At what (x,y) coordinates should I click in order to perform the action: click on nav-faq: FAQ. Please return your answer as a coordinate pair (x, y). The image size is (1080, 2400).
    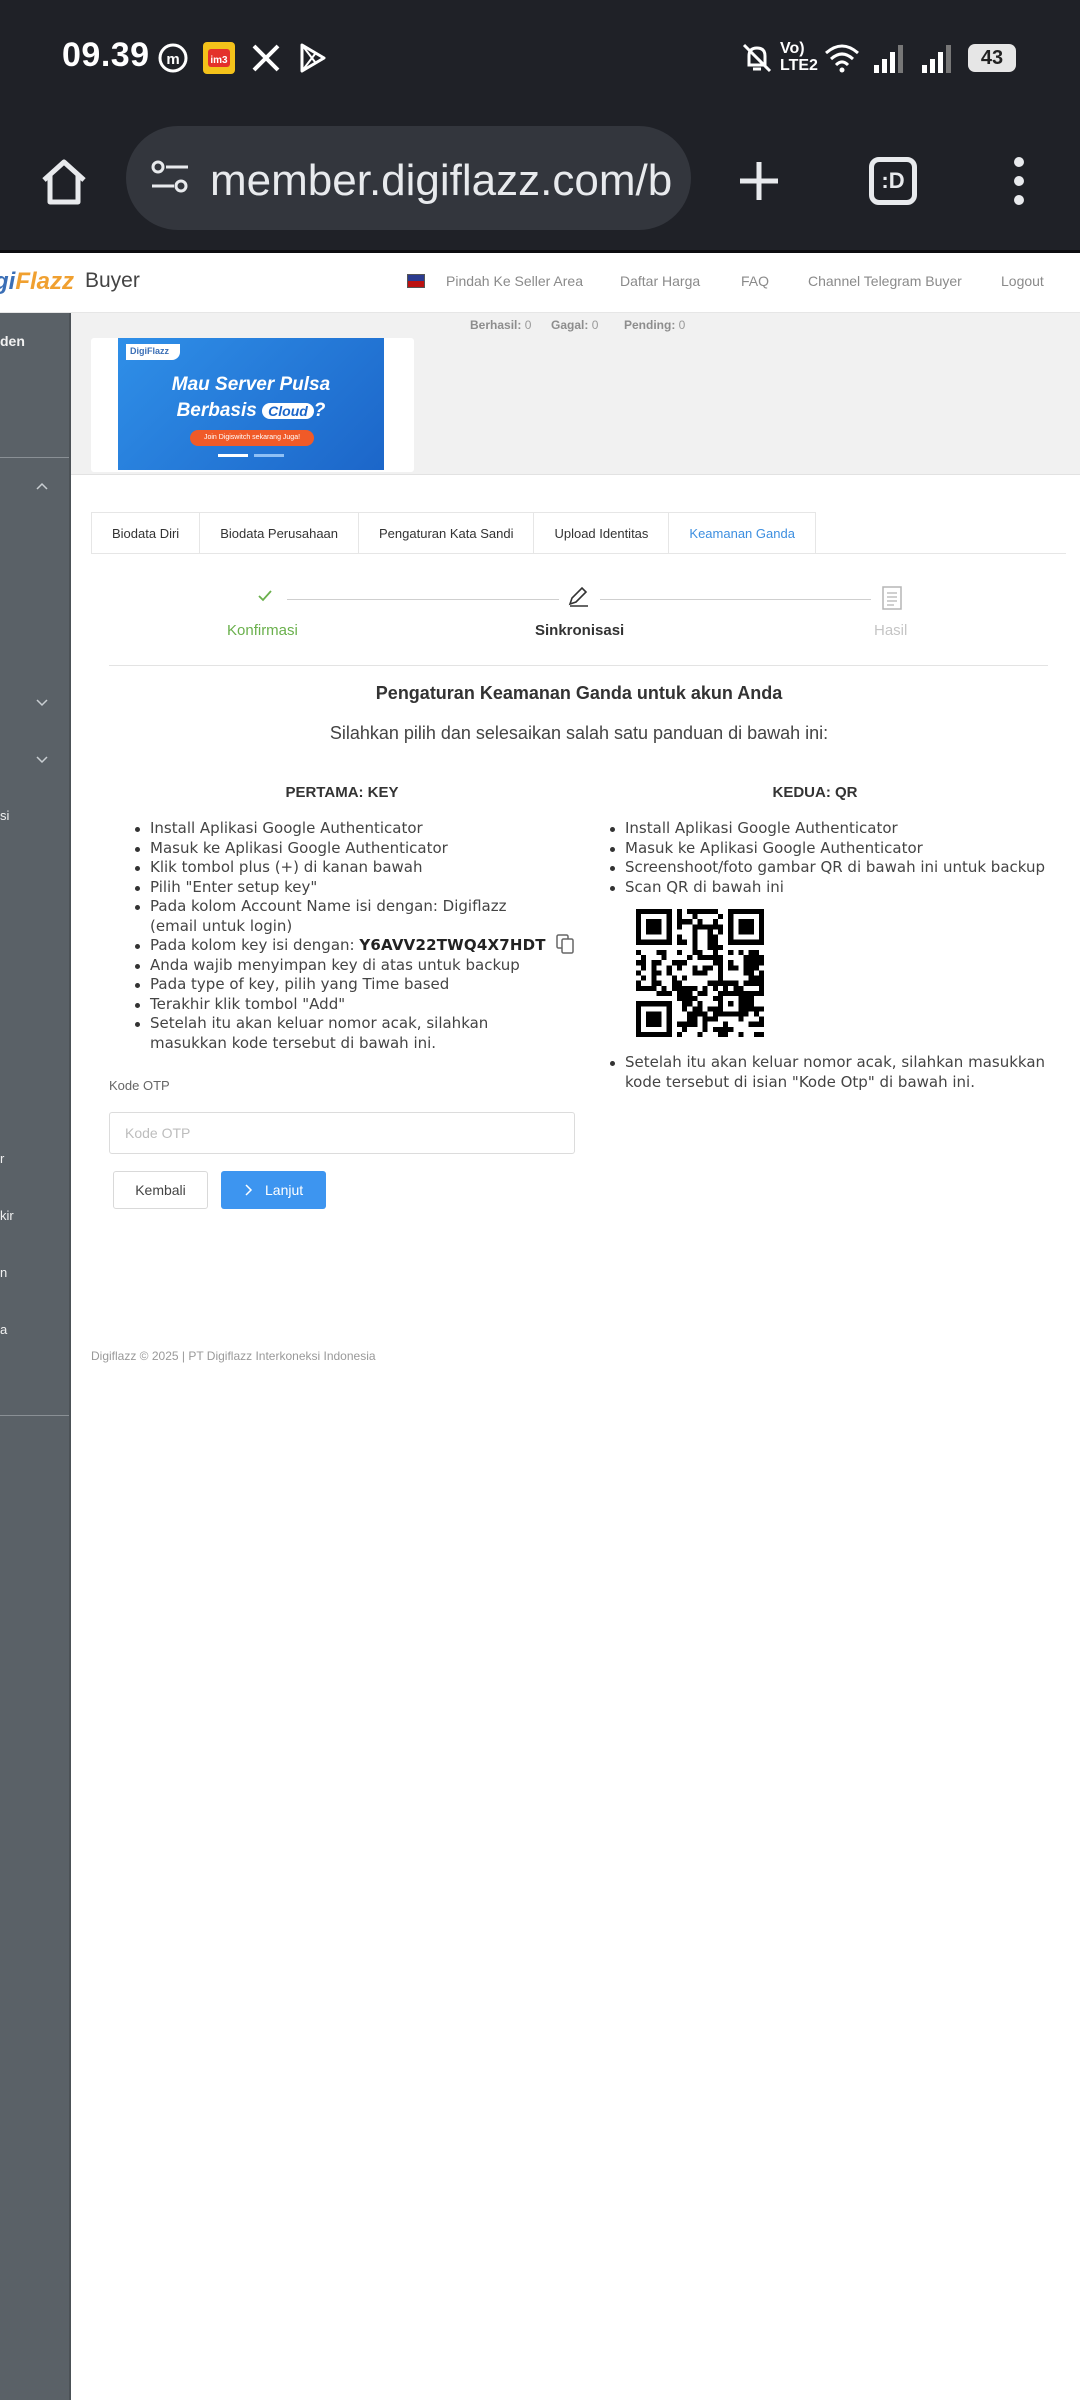
    Looking at the image, I should click on (755, 281).